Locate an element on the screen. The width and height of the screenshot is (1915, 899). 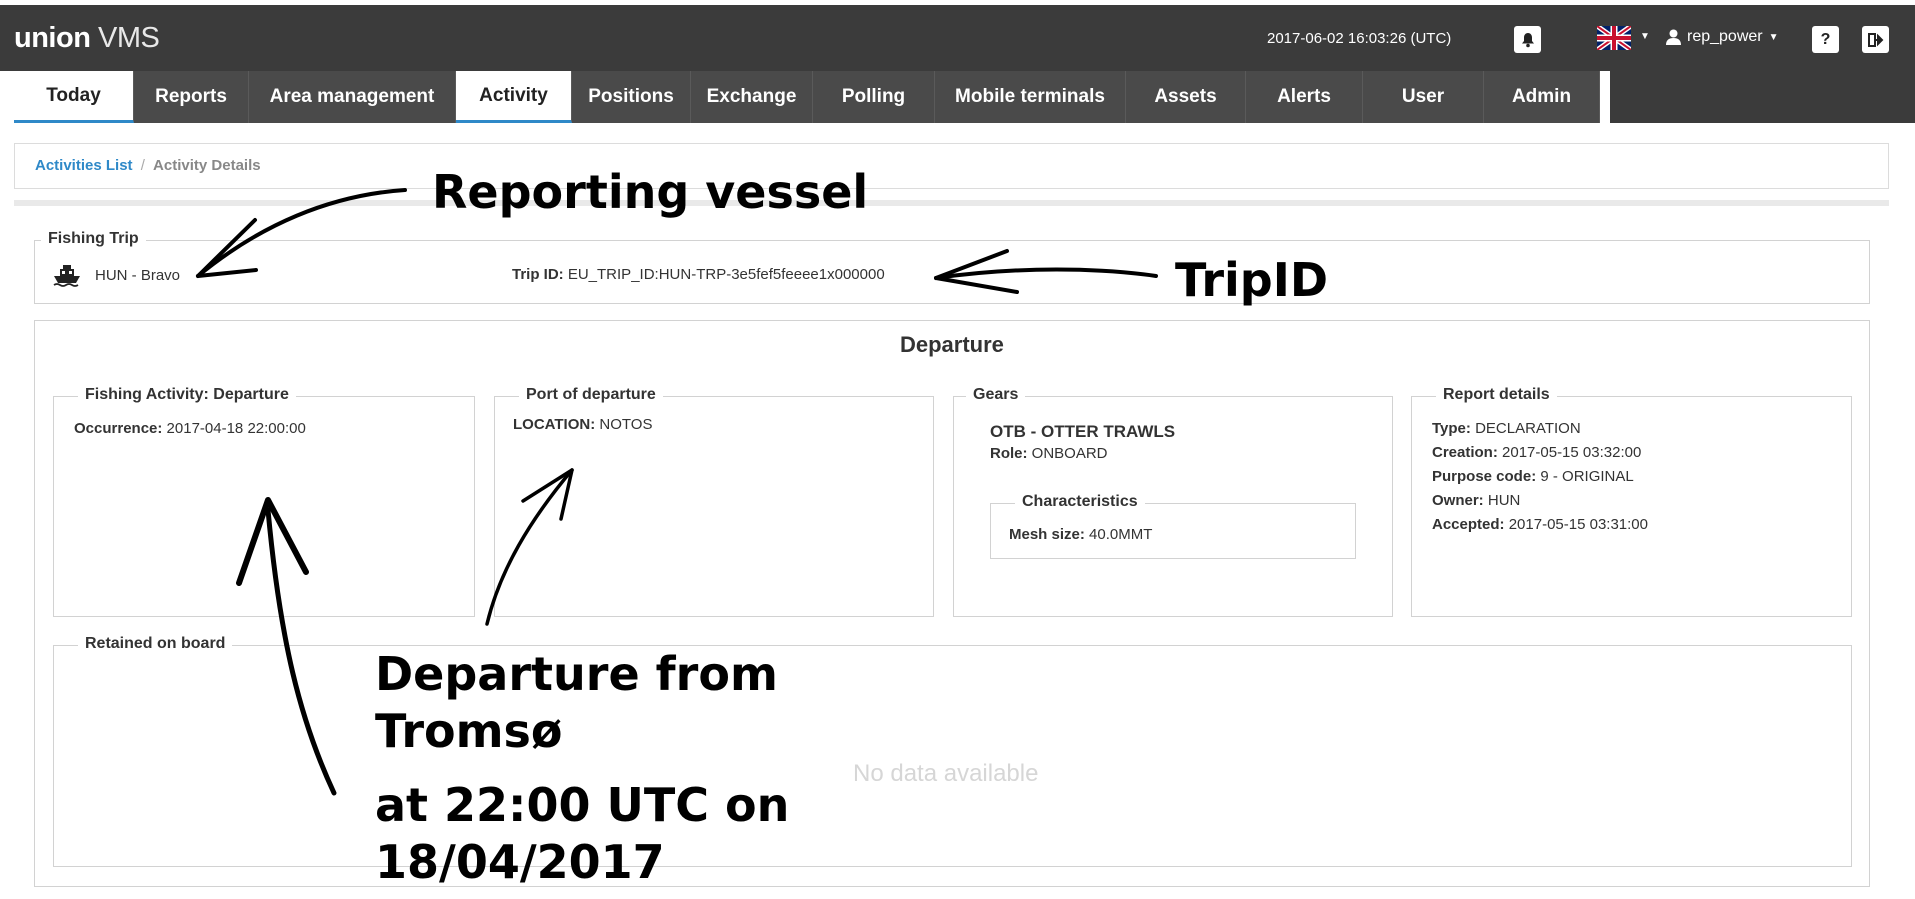
user-menu: rep_power ▼ is located at coordinates (1722, 37).